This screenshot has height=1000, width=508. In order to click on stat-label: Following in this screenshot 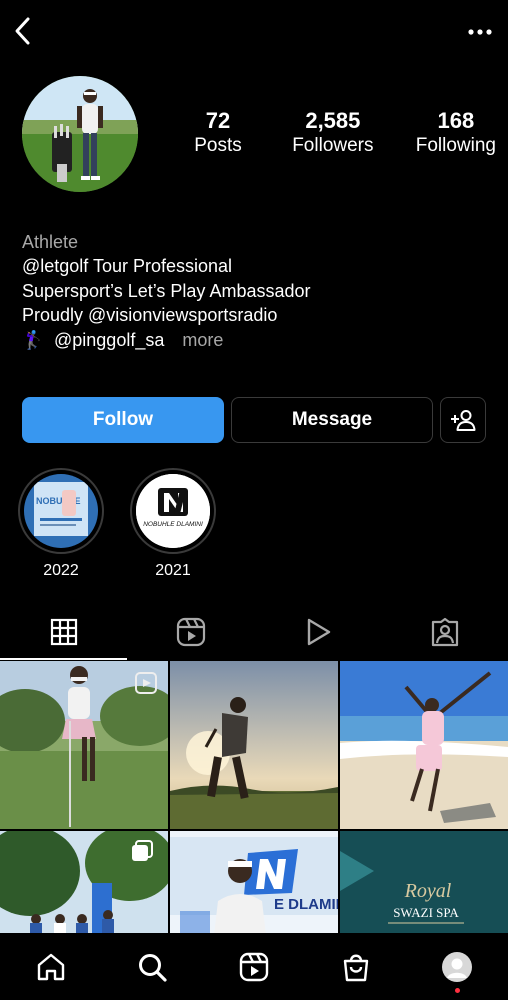, I will do `click(455, 145)`.